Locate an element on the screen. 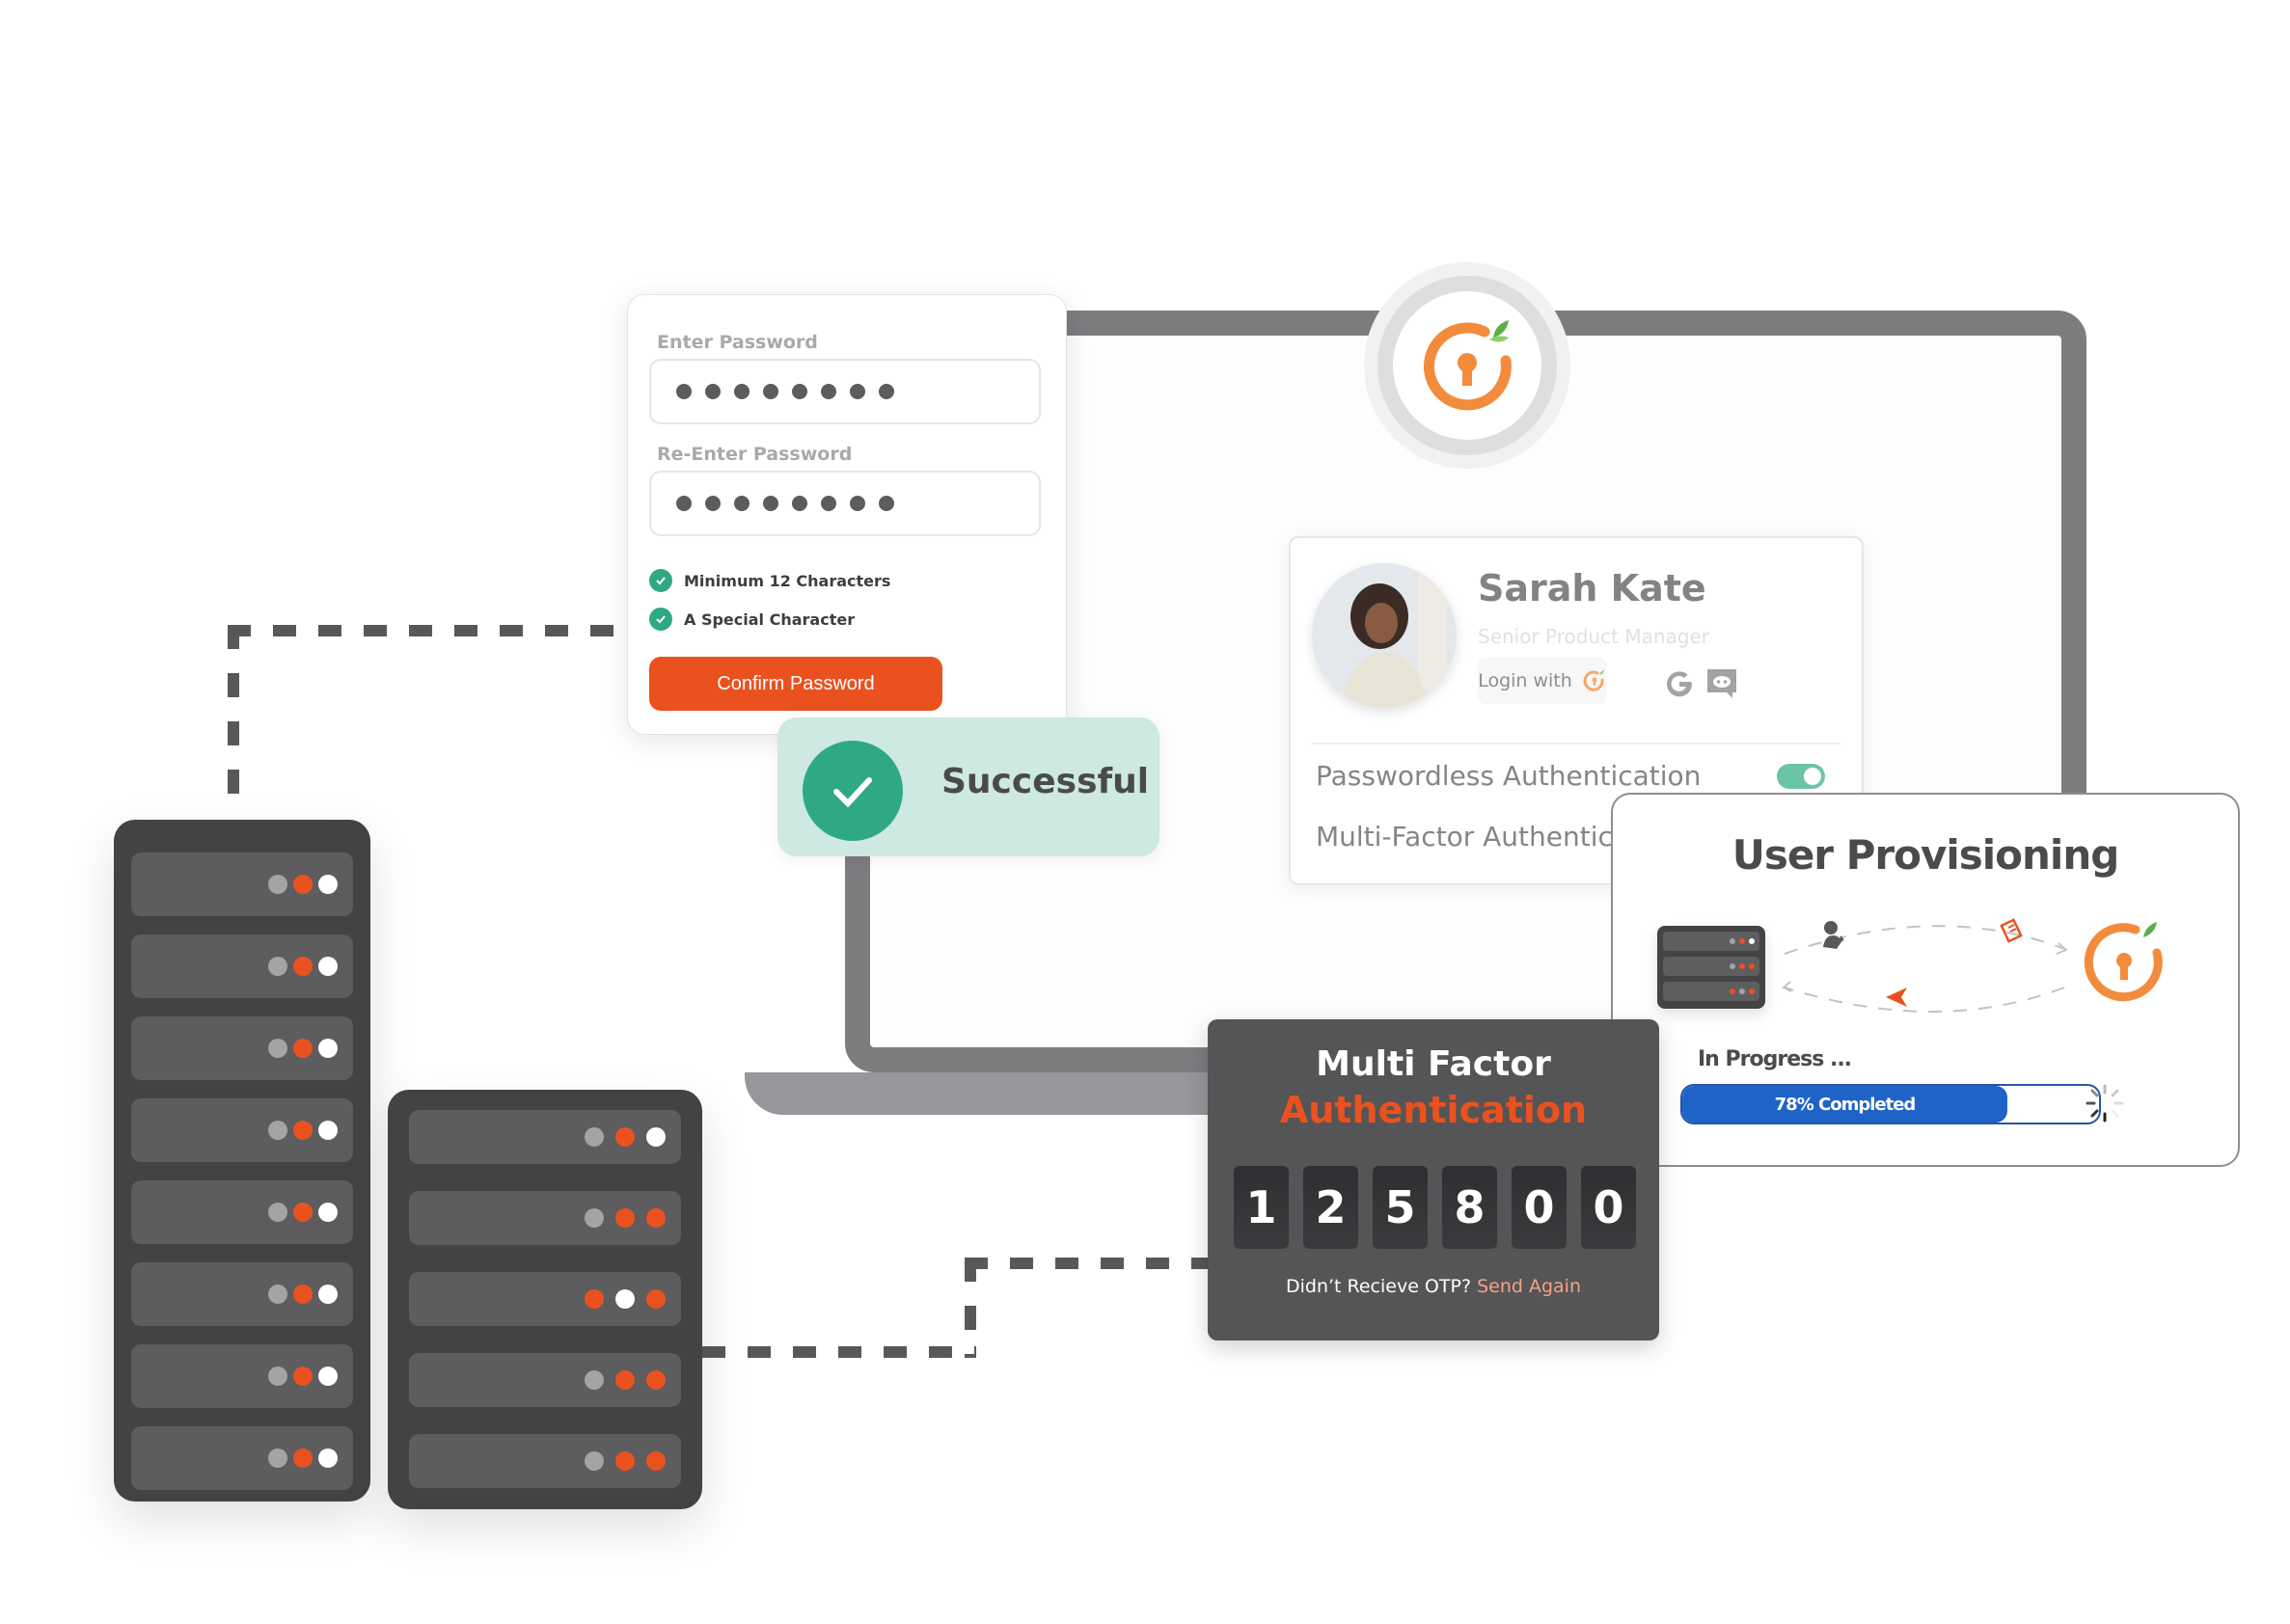 This screenshot has height=1624, width=2290. connector-line-top is located at coordinates (427, 630).